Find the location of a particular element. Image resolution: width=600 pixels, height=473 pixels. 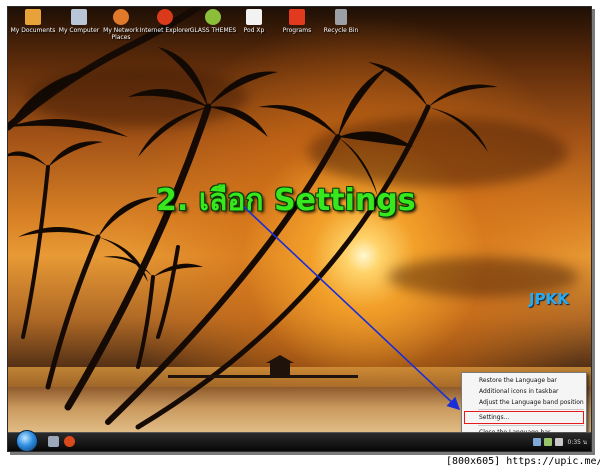

menu-item-adjust-band-position: Adjust the Language band position is located at coordinates (524, 402).